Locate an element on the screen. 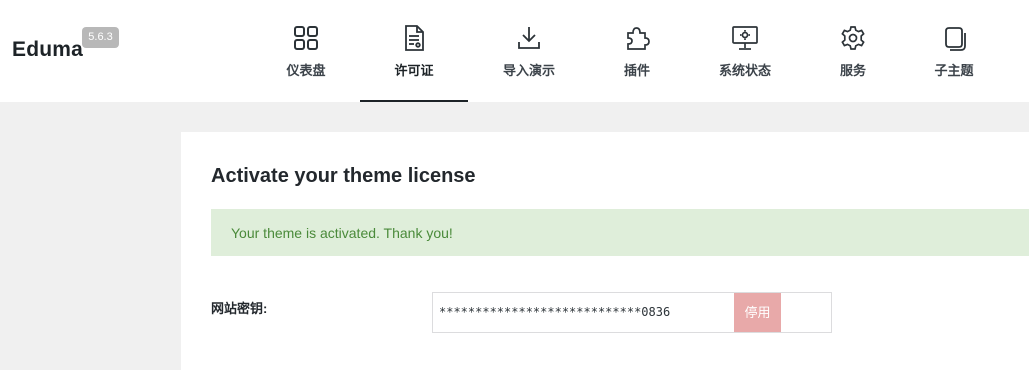 This screenshot has height=370, width=1029. gear-icon is located at coordinates (853, 38).